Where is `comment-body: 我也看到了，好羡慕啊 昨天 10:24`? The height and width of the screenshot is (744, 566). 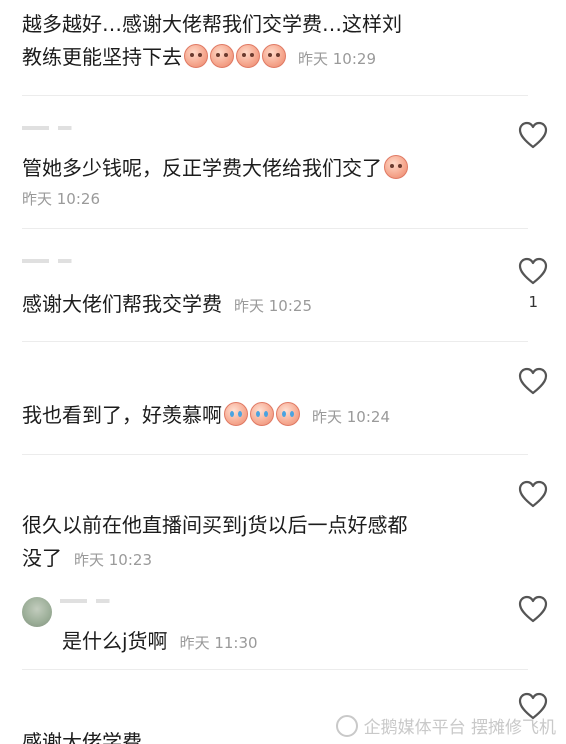 comment-body: 我也看到了，好羡慕啊 昨天 10:24 is located at coordinates (252, 416).